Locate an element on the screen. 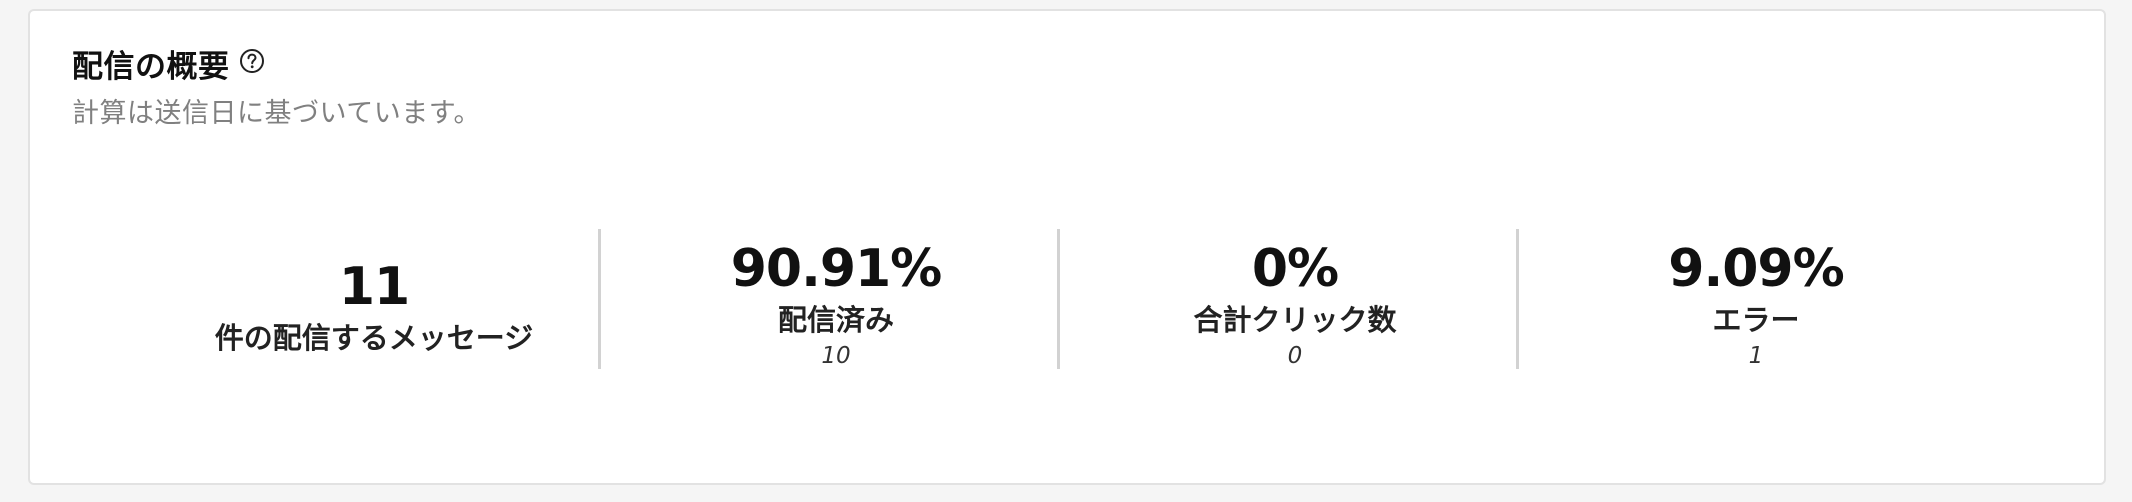 The image size is (2132, 502). stat-label: 配信済み is located at coordinates (835, 320).